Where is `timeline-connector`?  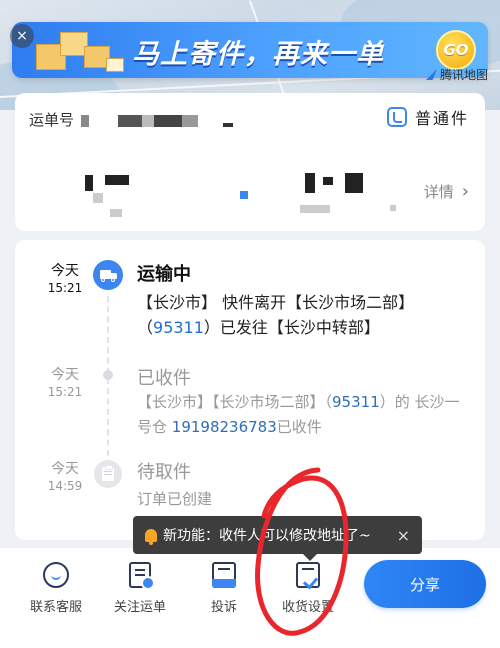 timeline-connector is located at coordinates (108, 381).